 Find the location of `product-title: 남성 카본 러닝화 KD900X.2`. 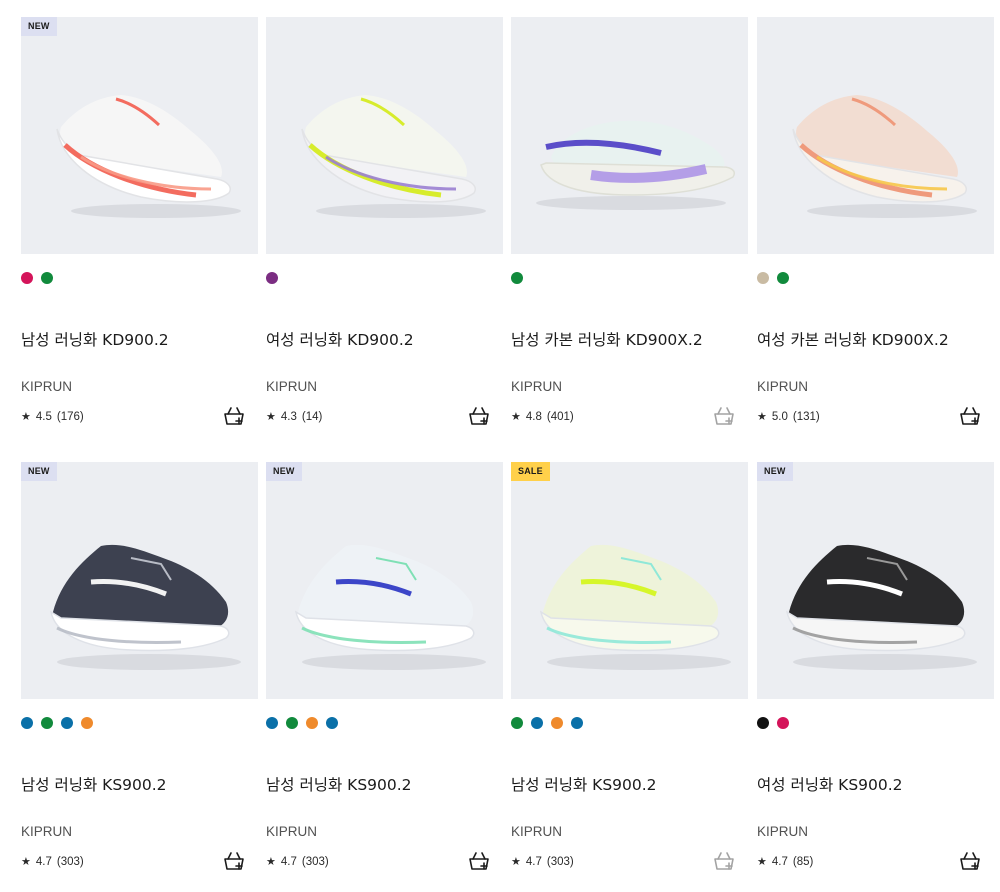

product-title: 남성 카본 러닝화 KD900X.2 is located at coordinates (607, 339).